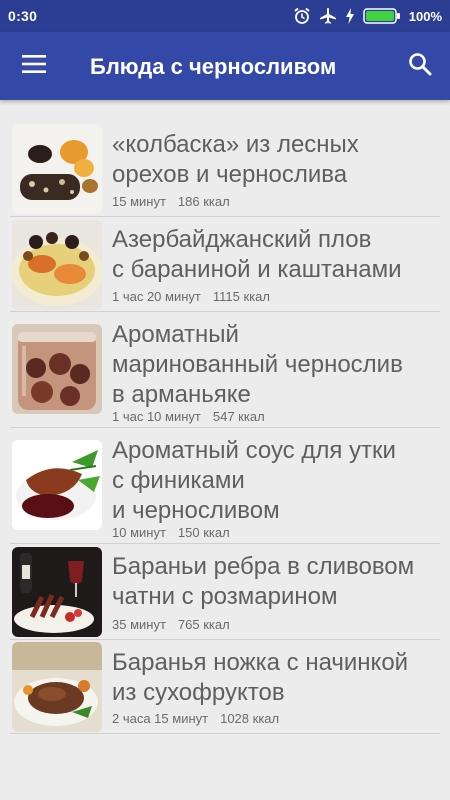  Describe the element at coordinates (139, 624) in the screenshot. I see `recipe-time: 35 минут` at that location.